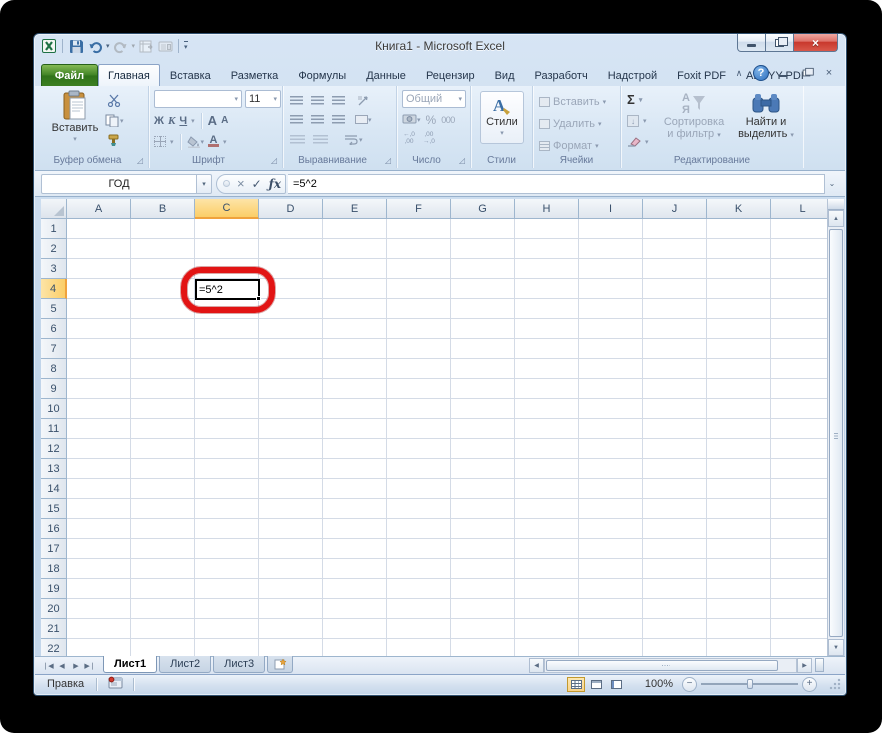  I want to click on undo-button, so click(95, 46).